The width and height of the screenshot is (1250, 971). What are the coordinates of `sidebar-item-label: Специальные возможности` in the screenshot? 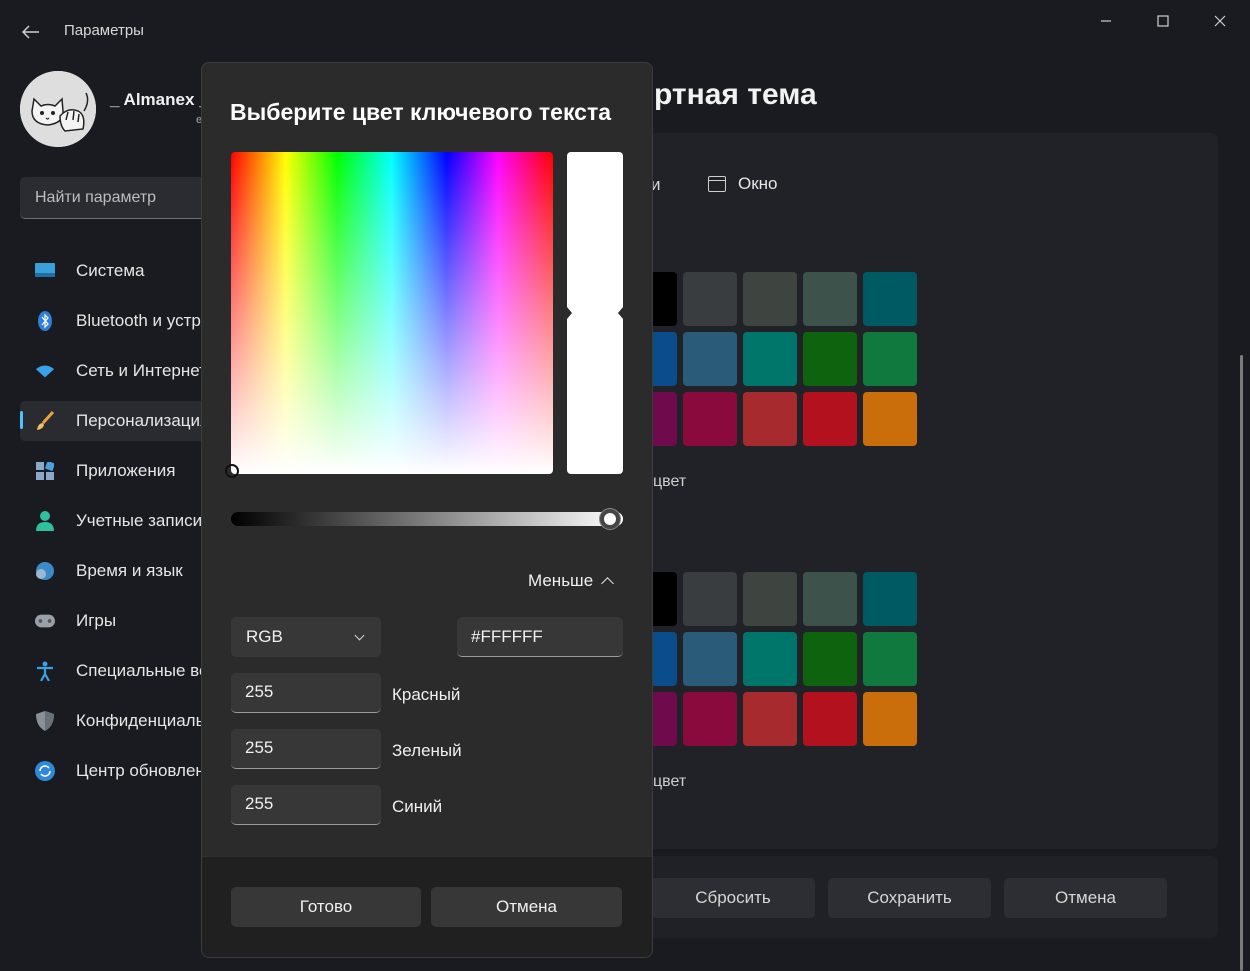 It's located at (143, 670).